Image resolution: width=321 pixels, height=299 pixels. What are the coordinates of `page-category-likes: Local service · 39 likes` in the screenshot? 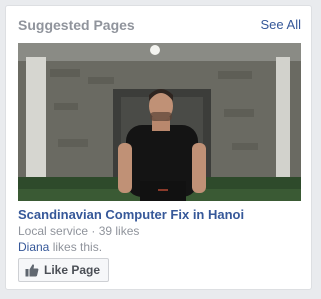 It's located at (79, 231).